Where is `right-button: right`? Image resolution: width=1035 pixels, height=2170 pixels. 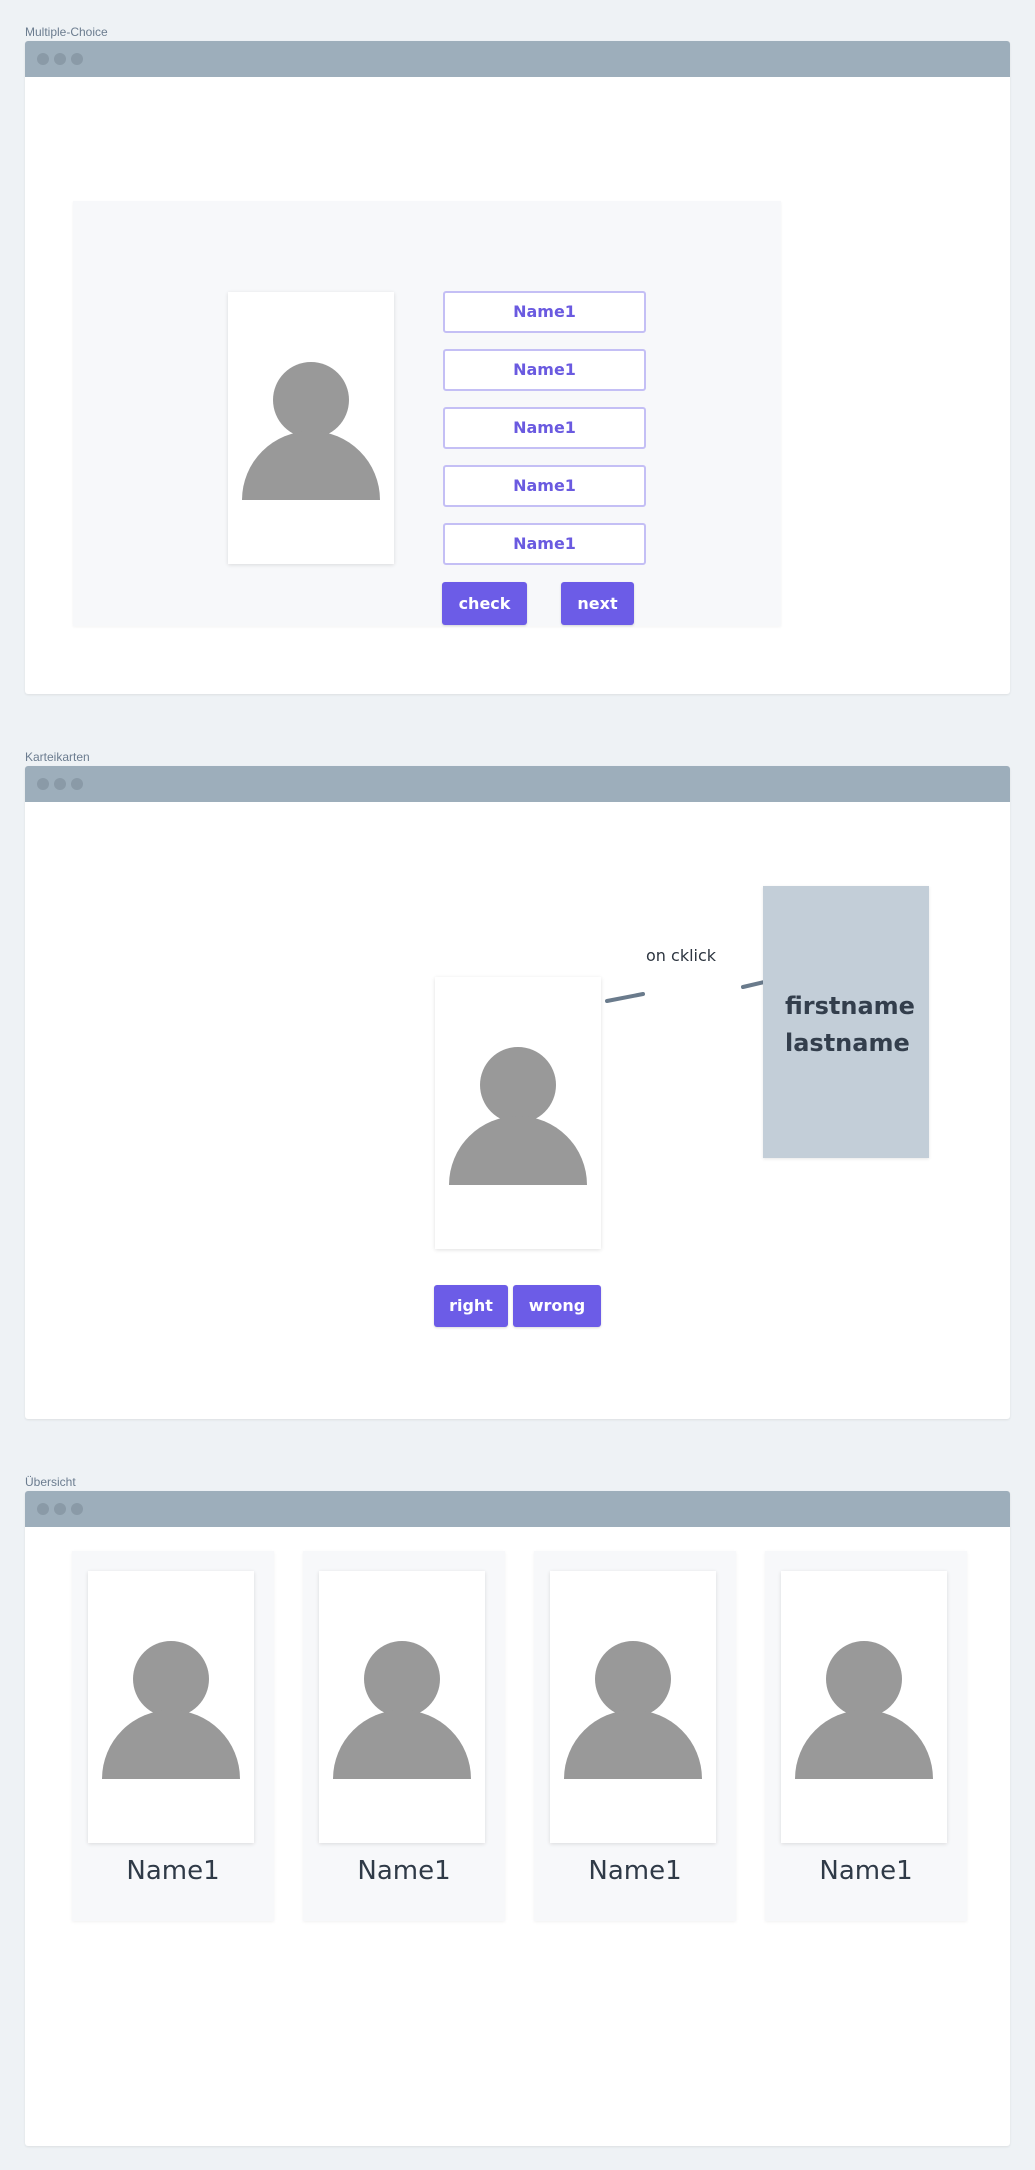
right-button: right is located at coordinates (471, 1306).